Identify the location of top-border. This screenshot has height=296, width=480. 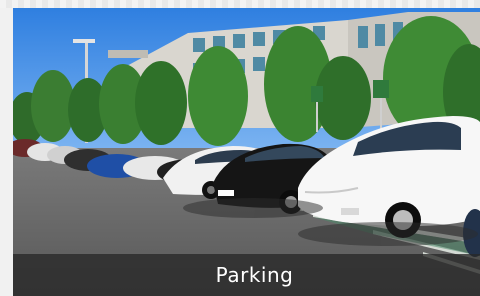
(240, 4).